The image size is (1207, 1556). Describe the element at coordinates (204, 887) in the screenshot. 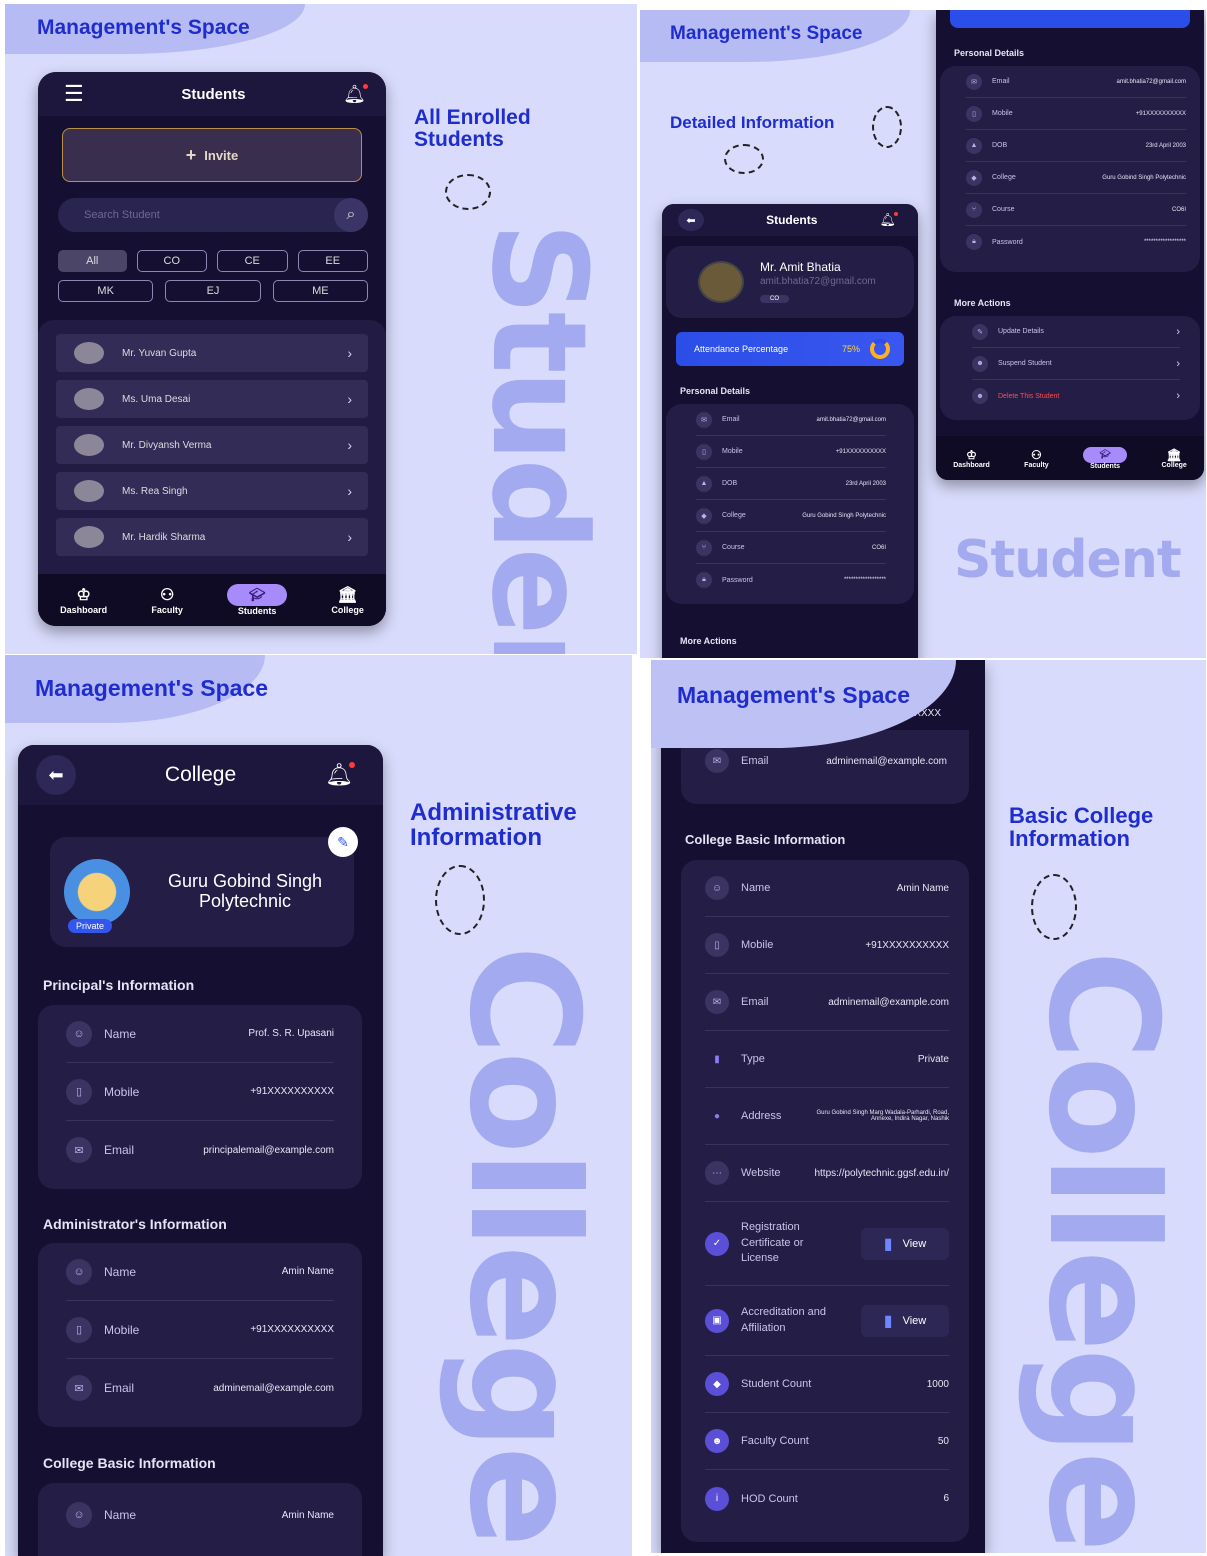

I see `college-card: Private Guru Gobind Singh Polytechnic ✎` at that location.